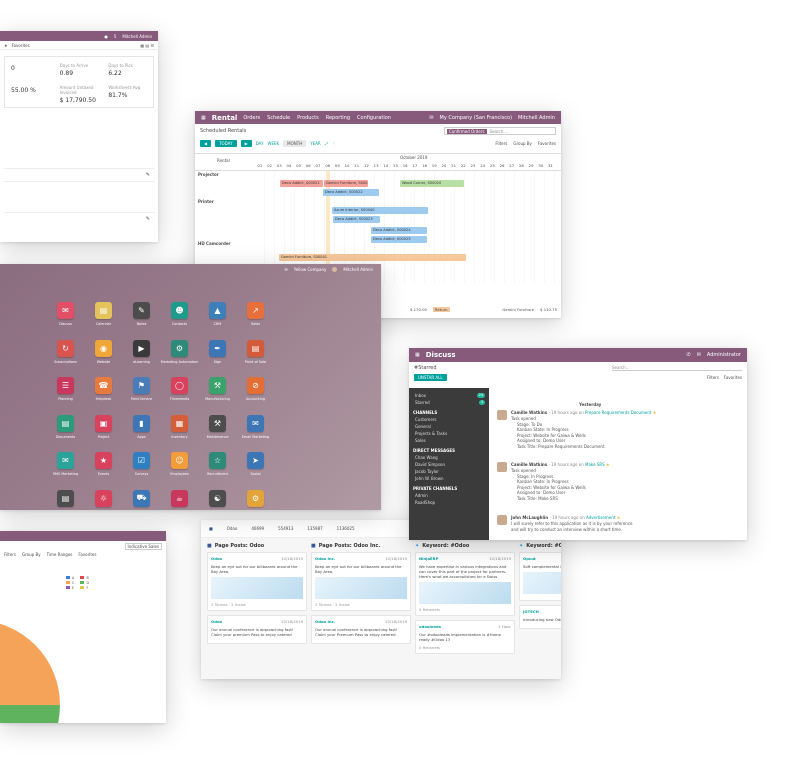 The height and width of the screenshot is (769, 797). What do you see at coordinates (308, 118) in the screenshot?
I see `menu-item: Products` at bounding box center [308, 118].